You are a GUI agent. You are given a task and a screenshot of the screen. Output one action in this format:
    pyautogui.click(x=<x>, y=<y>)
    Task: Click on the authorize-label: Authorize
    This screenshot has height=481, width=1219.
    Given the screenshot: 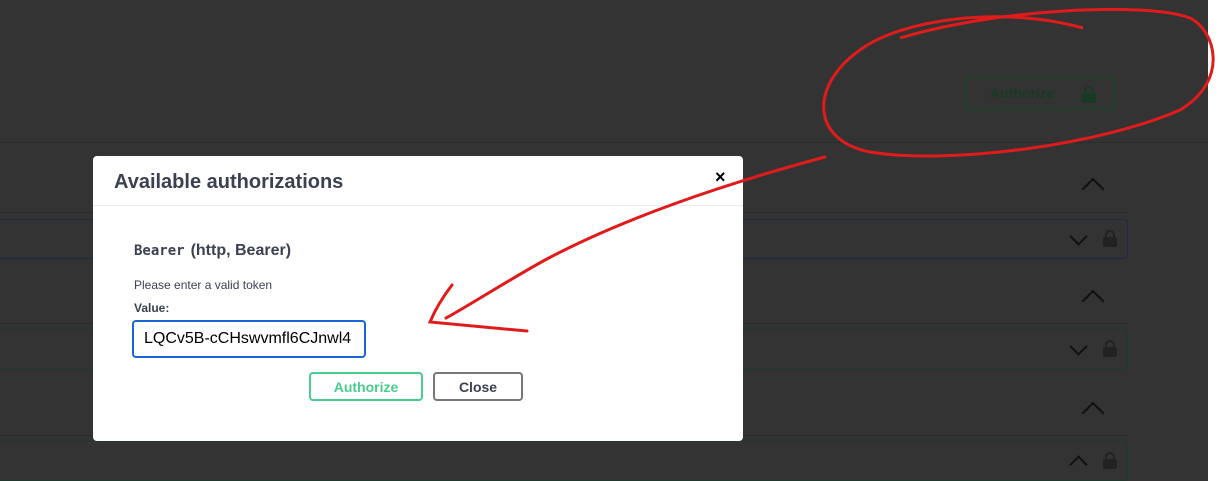 What is the action you would take?
    pyautogui.click(x=1022, y=93)
    